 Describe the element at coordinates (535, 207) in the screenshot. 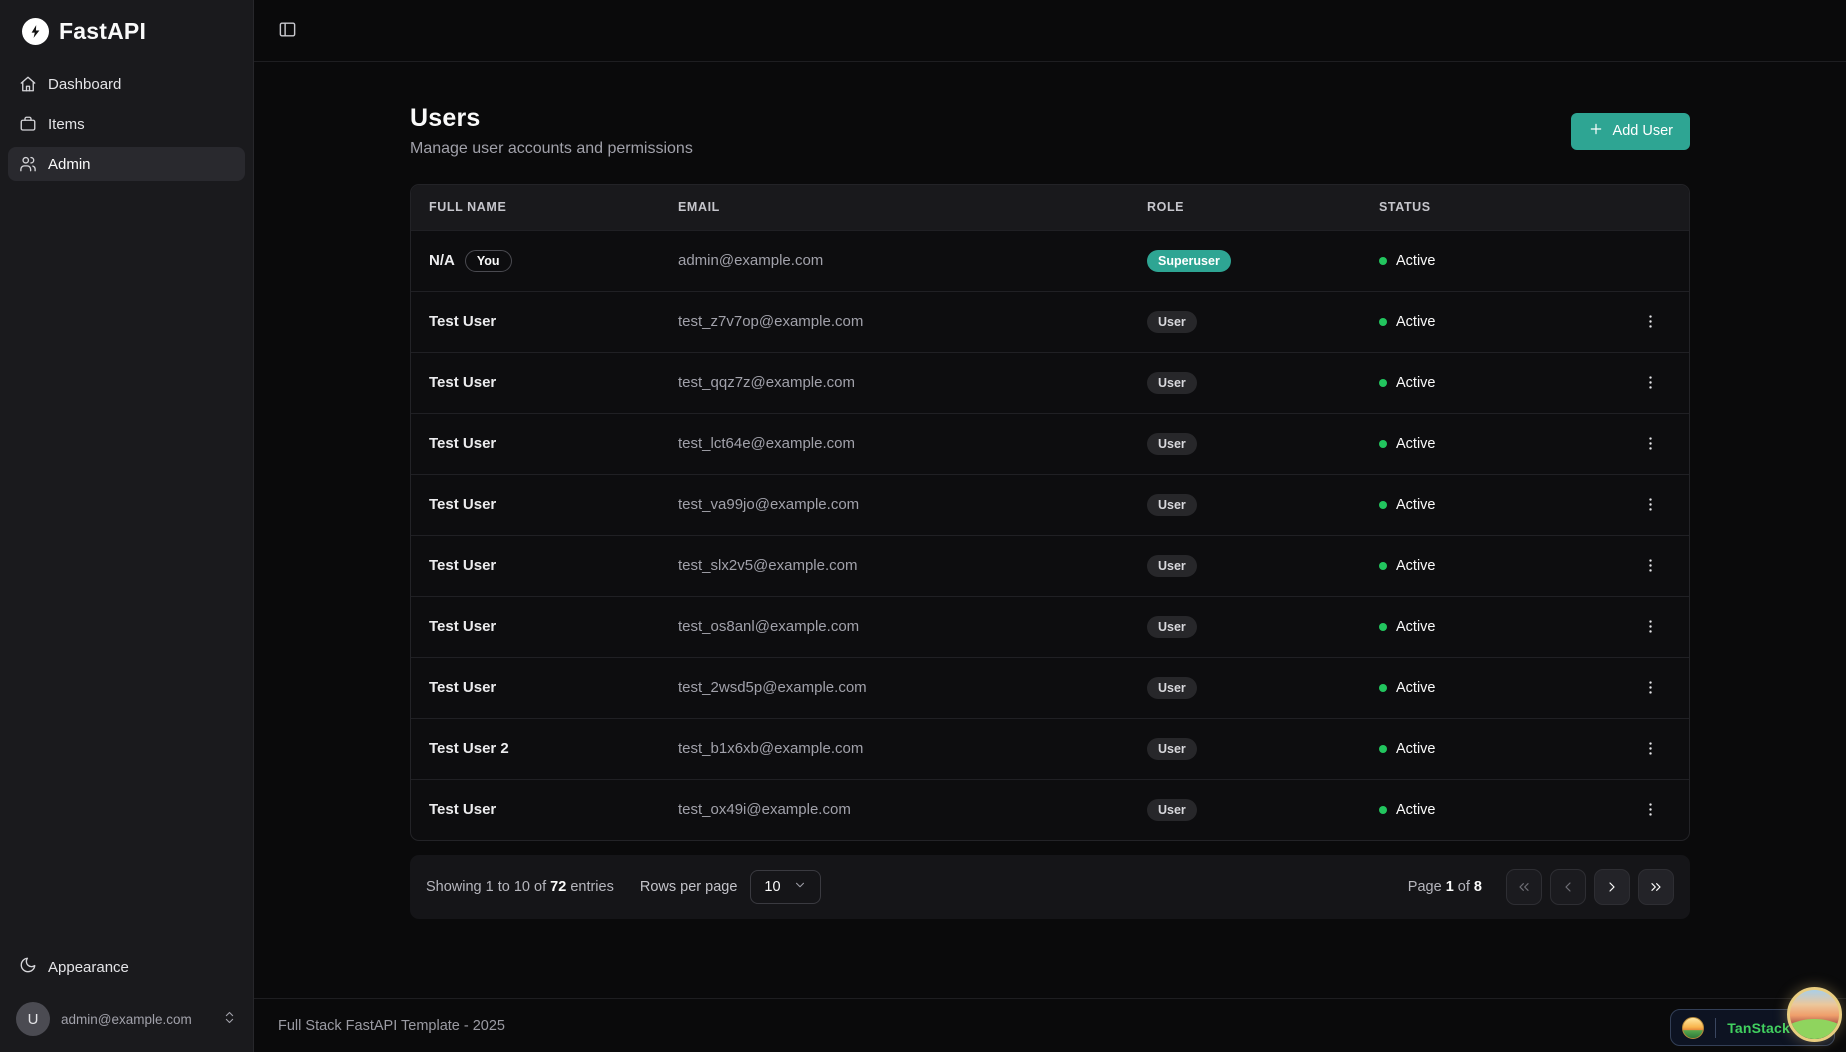

I see `column-header-full-name: Full Name` at that location.